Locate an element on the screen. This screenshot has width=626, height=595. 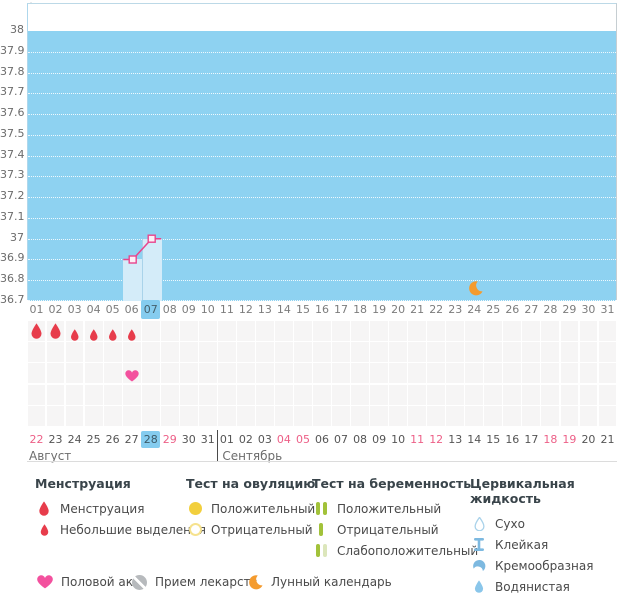
calendar-date-cell: 24 is located at coordinates (74, 439).